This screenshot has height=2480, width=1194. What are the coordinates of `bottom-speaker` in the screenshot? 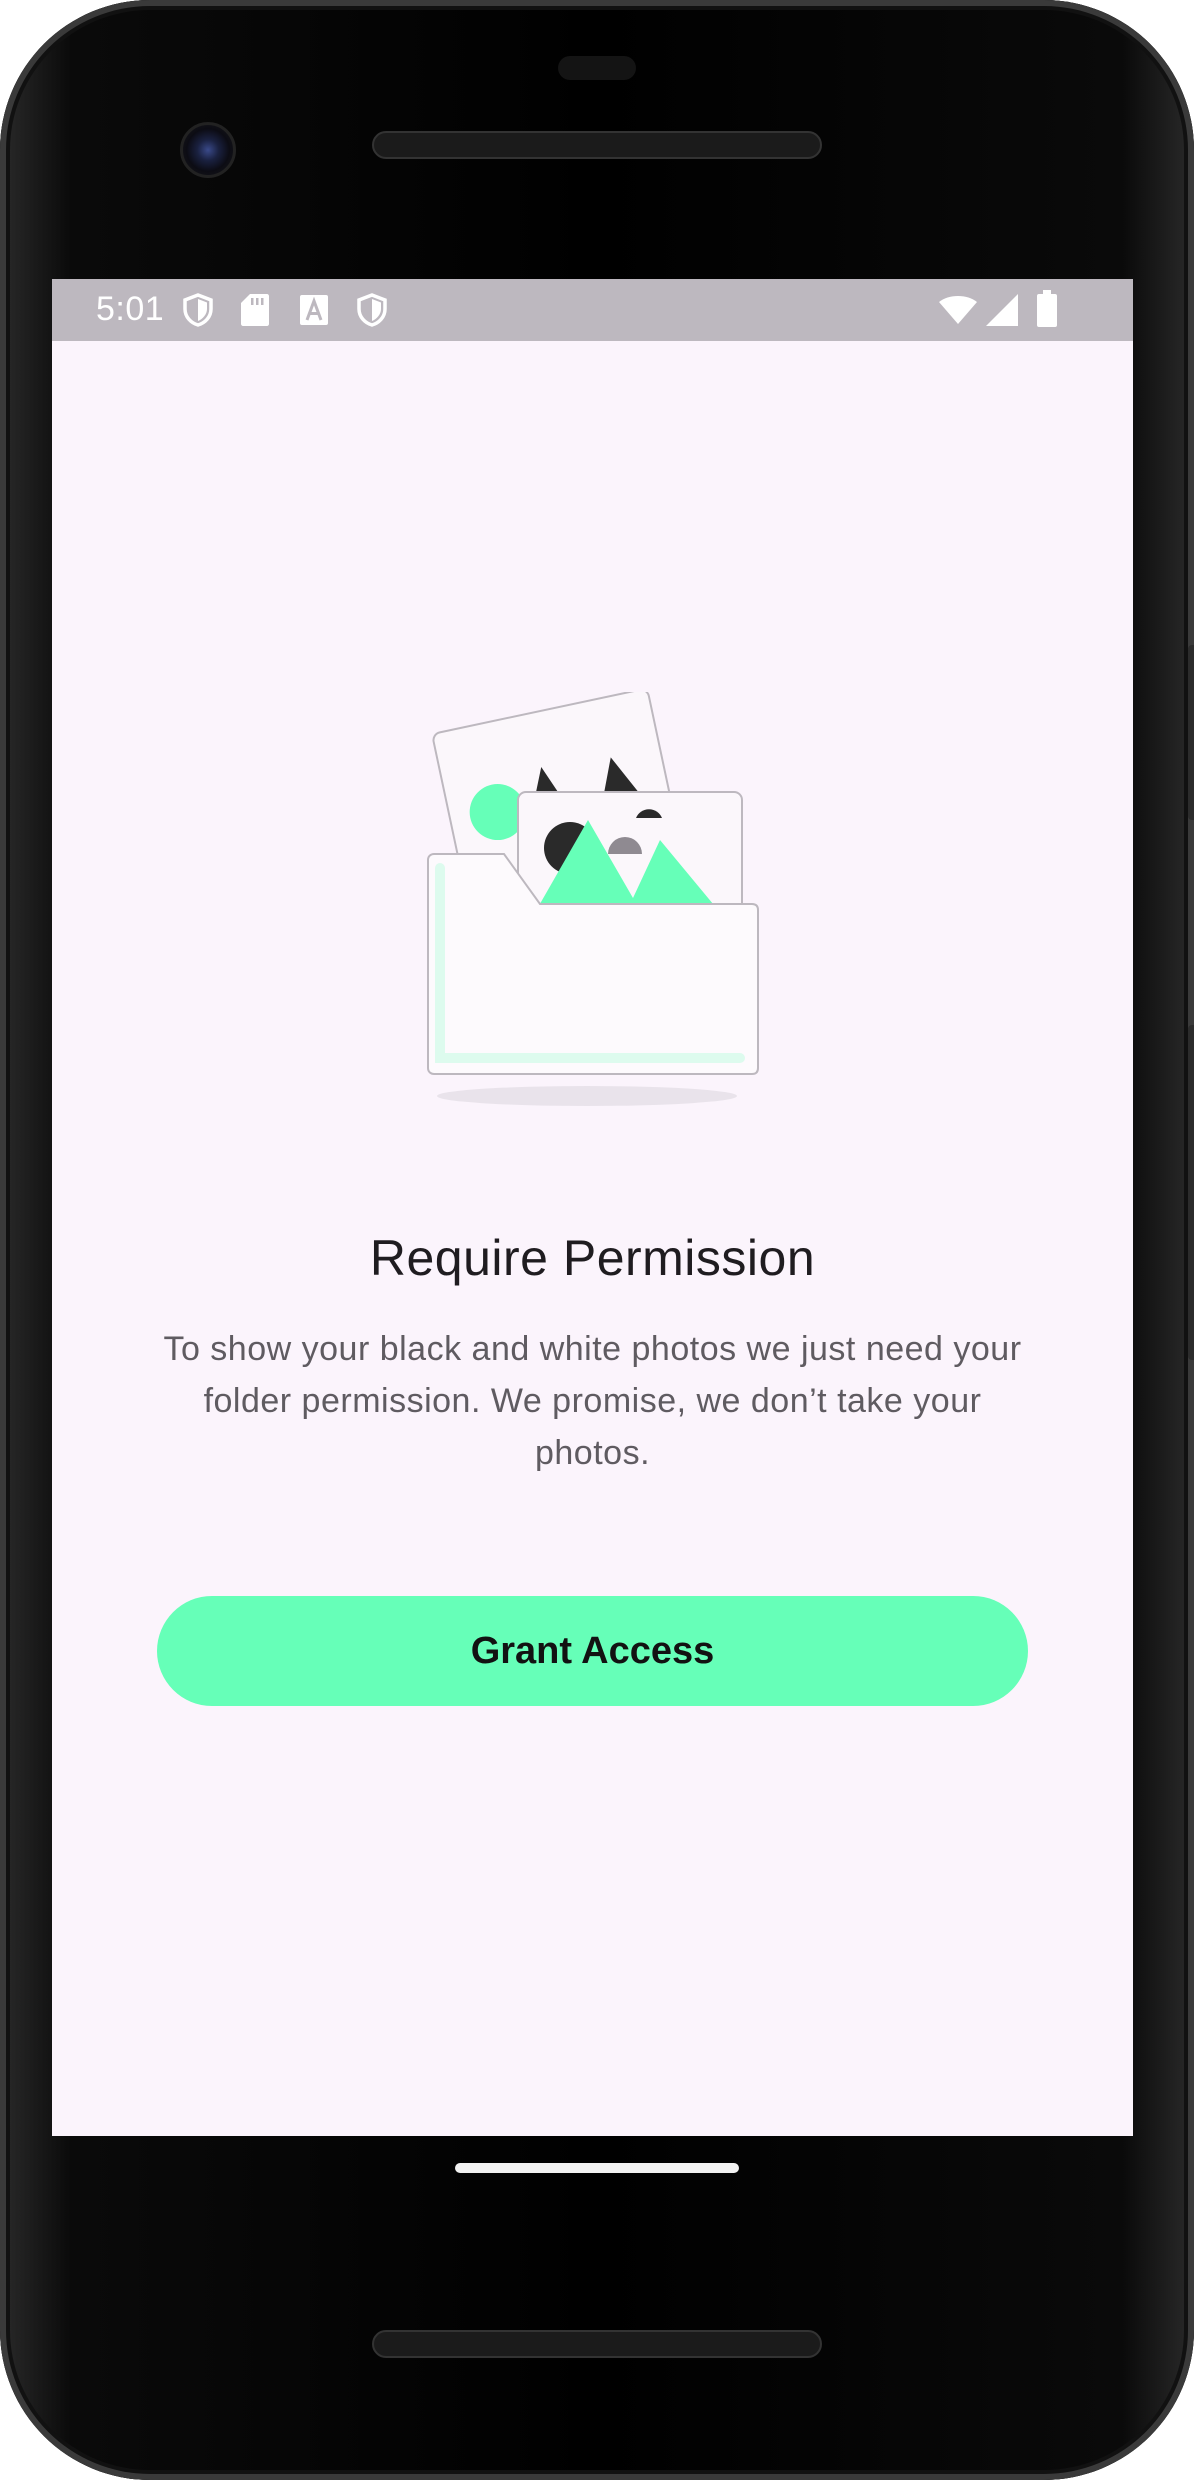 It's located at (597, 2344).